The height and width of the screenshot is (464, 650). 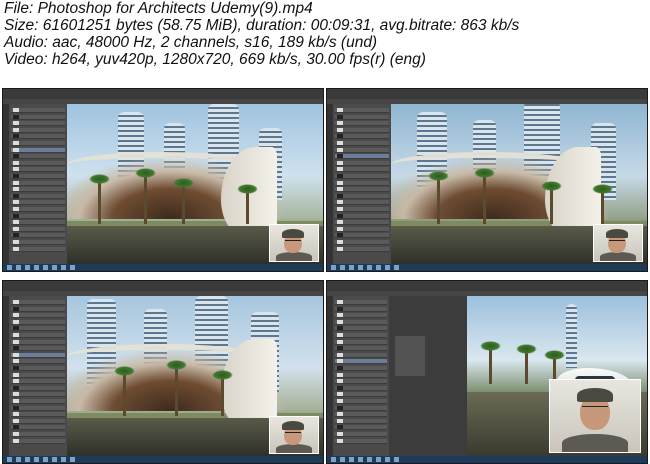 What do you see at coordinates (428, 376) in the screenshot?
I see `properties-panel` at bounding box center [428, 376].